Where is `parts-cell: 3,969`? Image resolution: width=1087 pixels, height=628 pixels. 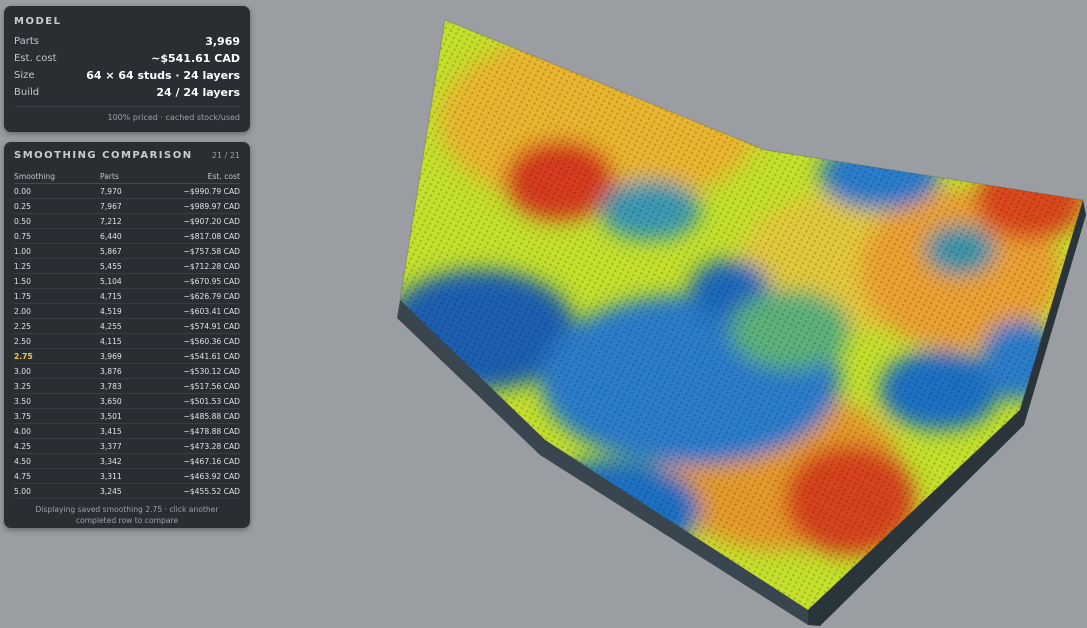
parts-cell: 3,969 is located at coordinates (135, 356).